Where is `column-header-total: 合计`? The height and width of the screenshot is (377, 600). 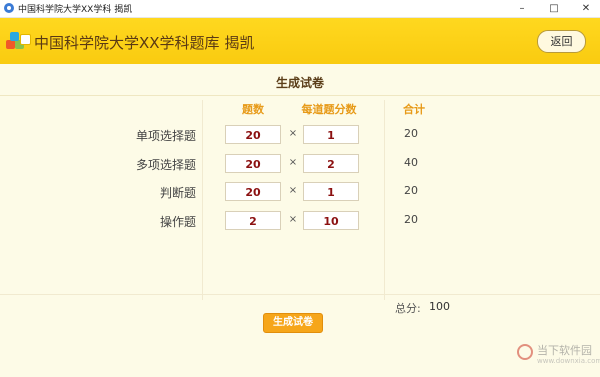 column-header-total: 合计 is located at coordinates (414, 109).